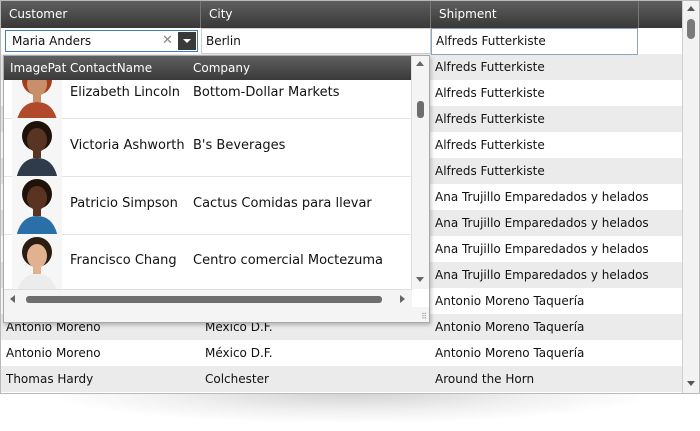 This screenshot has height=431, width=700. I want to click on list-item: Victoria Ashworth B's Beverages, so click(208, 147).